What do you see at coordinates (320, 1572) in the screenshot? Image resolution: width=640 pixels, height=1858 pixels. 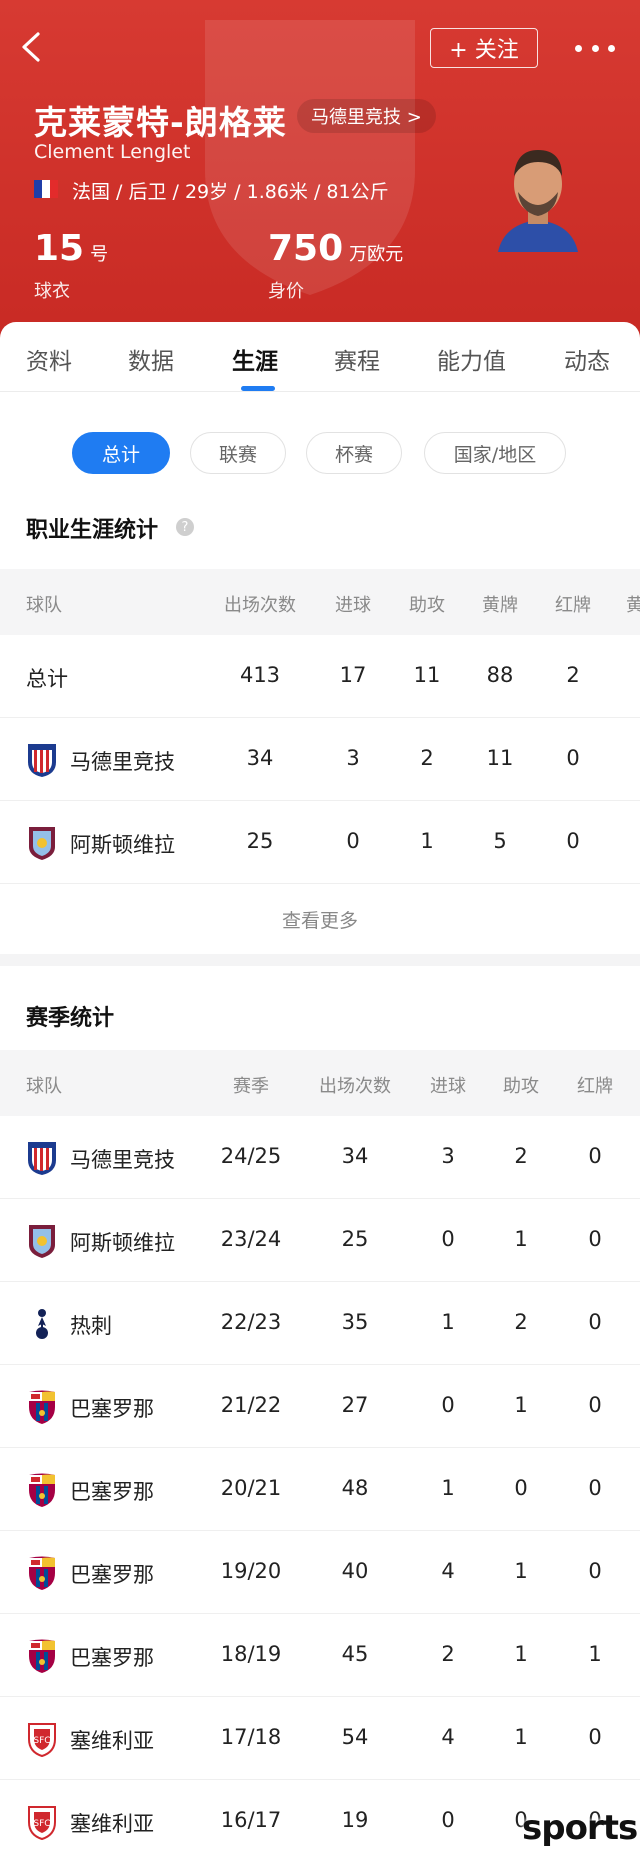 I see `season-row: 巴塞罗那 19/20 40 4 1 0` at bounding box center [320, 1572].